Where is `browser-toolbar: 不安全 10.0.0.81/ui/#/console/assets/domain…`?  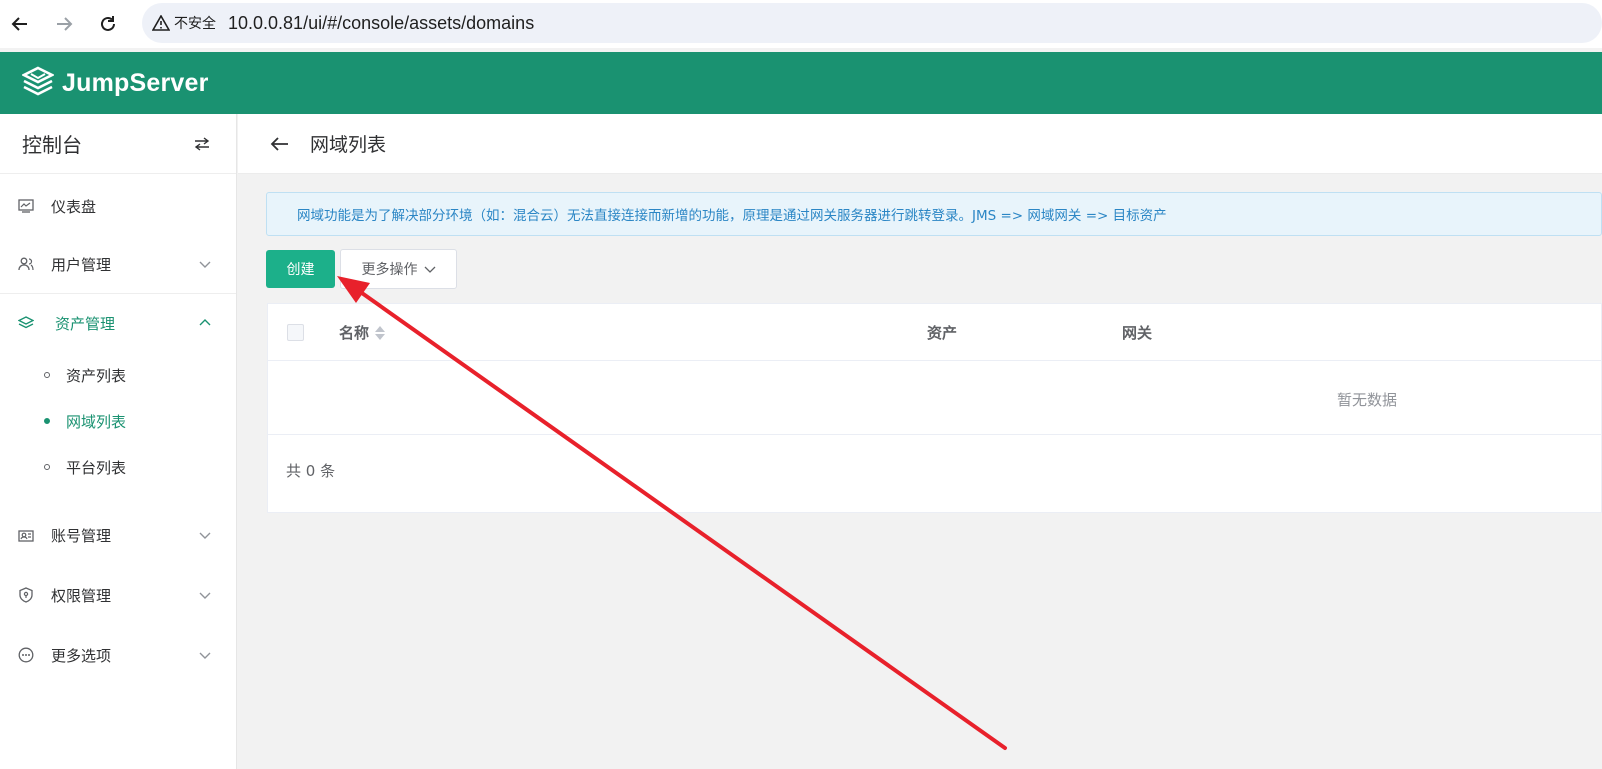
browser-toolbar: 不安全 10.0.0.81/ui/#/console/assets/domain… is located at coordinates (801, 24).